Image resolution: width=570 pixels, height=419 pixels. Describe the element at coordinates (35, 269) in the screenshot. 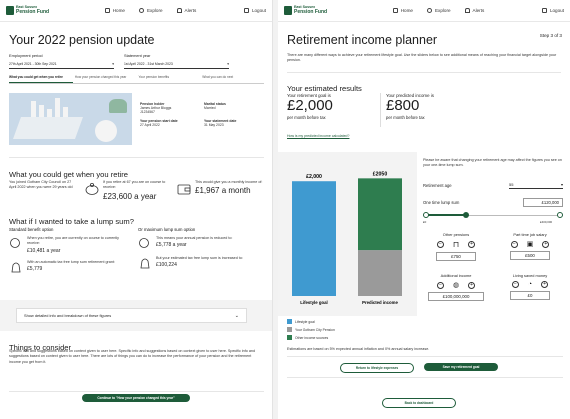

I see `standard-lump-value: £5,779` at that location.